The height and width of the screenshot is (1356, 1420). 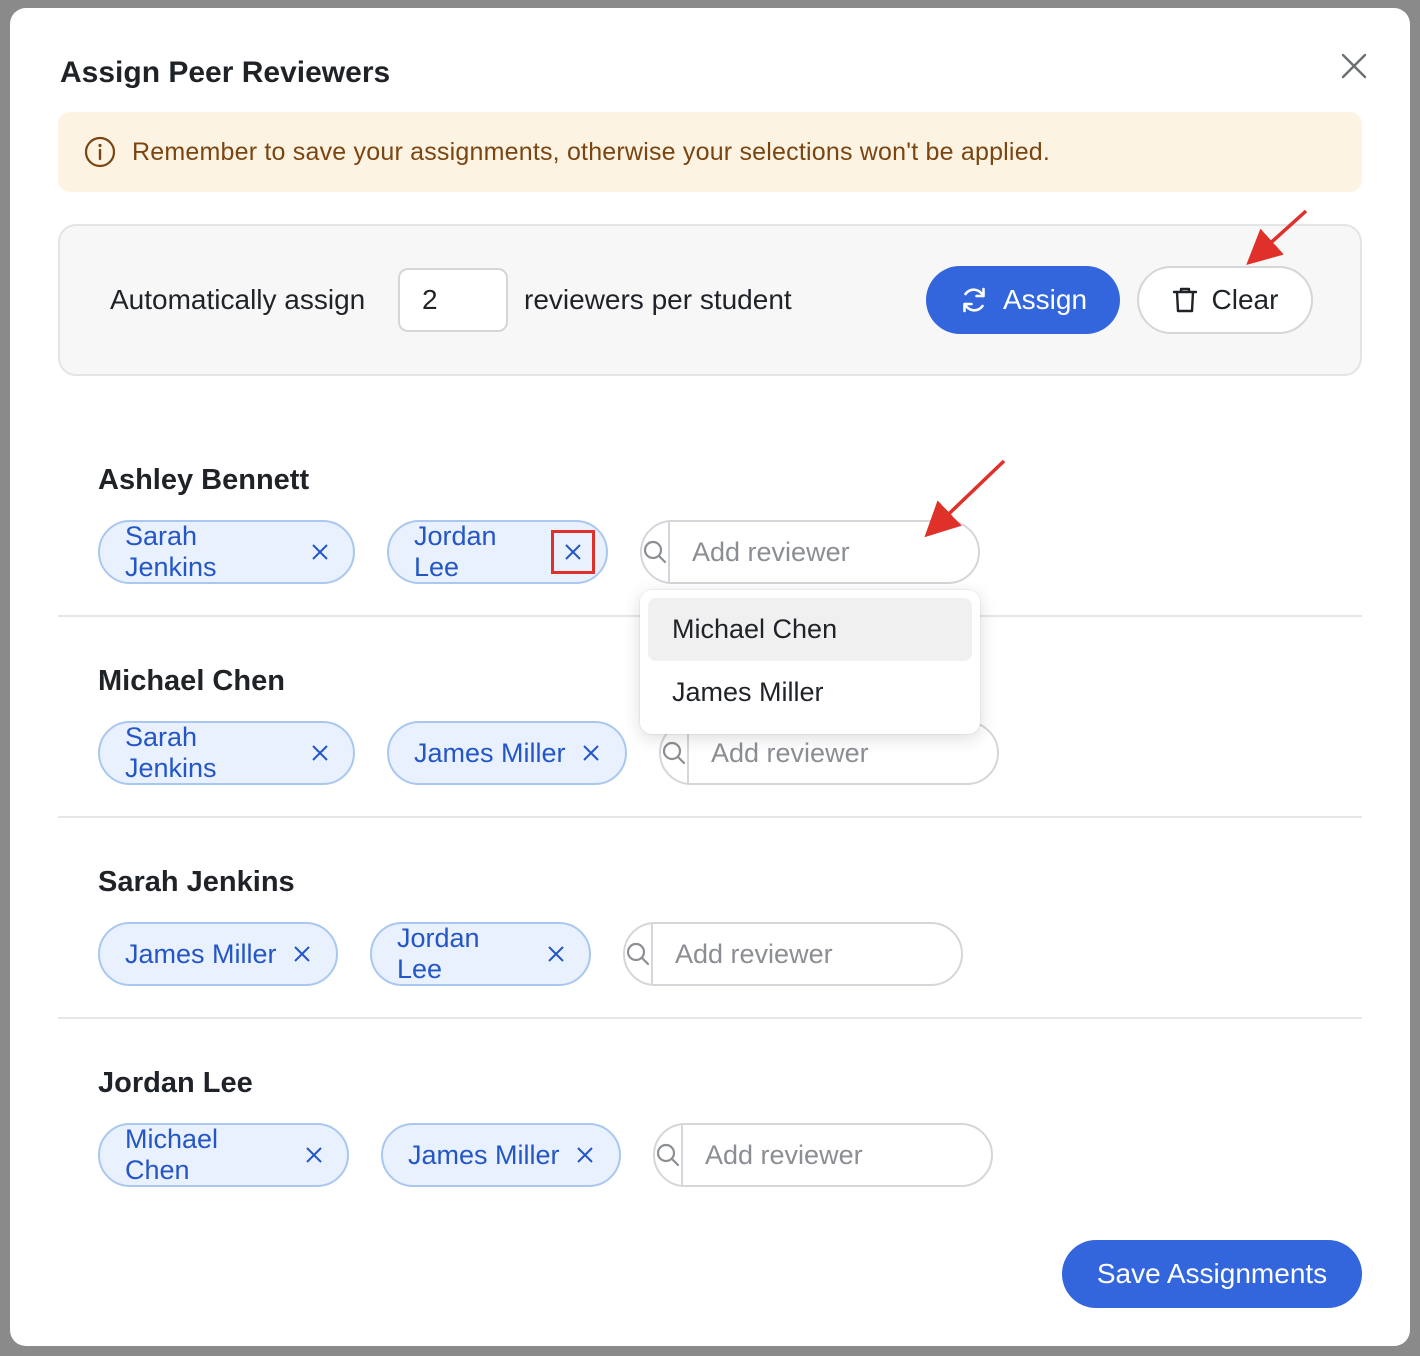 What do you see at coordinates (204, 480) in the screenshot?
I see `student-name: Ashley Bennett` at bounding box center [204, 480].